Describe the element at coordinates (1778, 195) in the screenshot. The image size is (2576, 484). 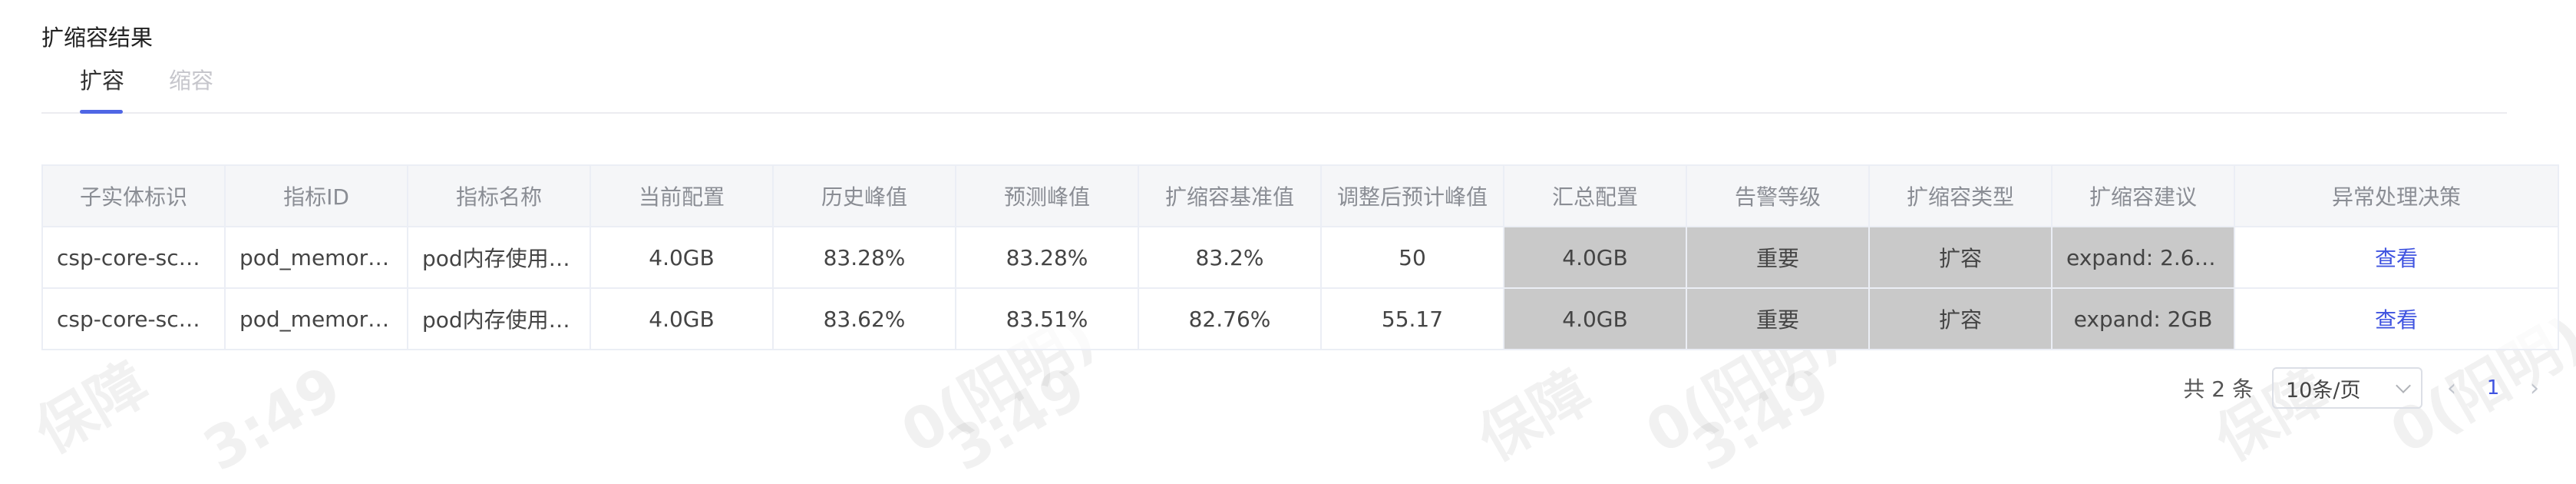
I see `column-header: 告警等级` at that location.